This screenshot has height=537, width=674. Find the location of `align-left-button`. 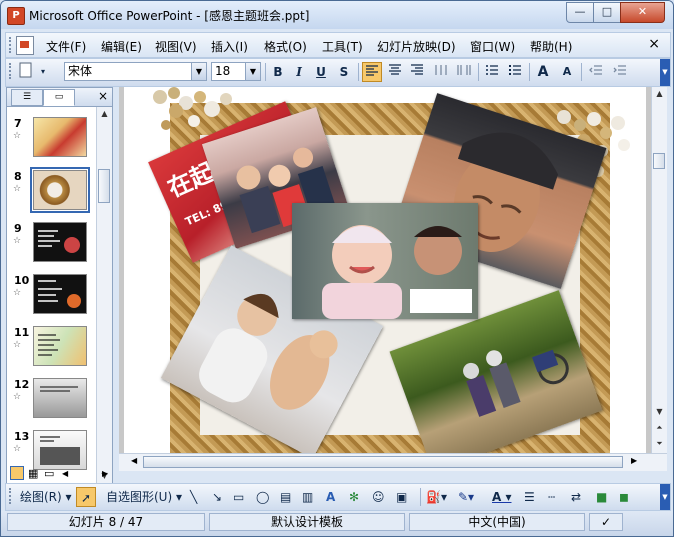

align-left-button is located at coordinates (372, 72).